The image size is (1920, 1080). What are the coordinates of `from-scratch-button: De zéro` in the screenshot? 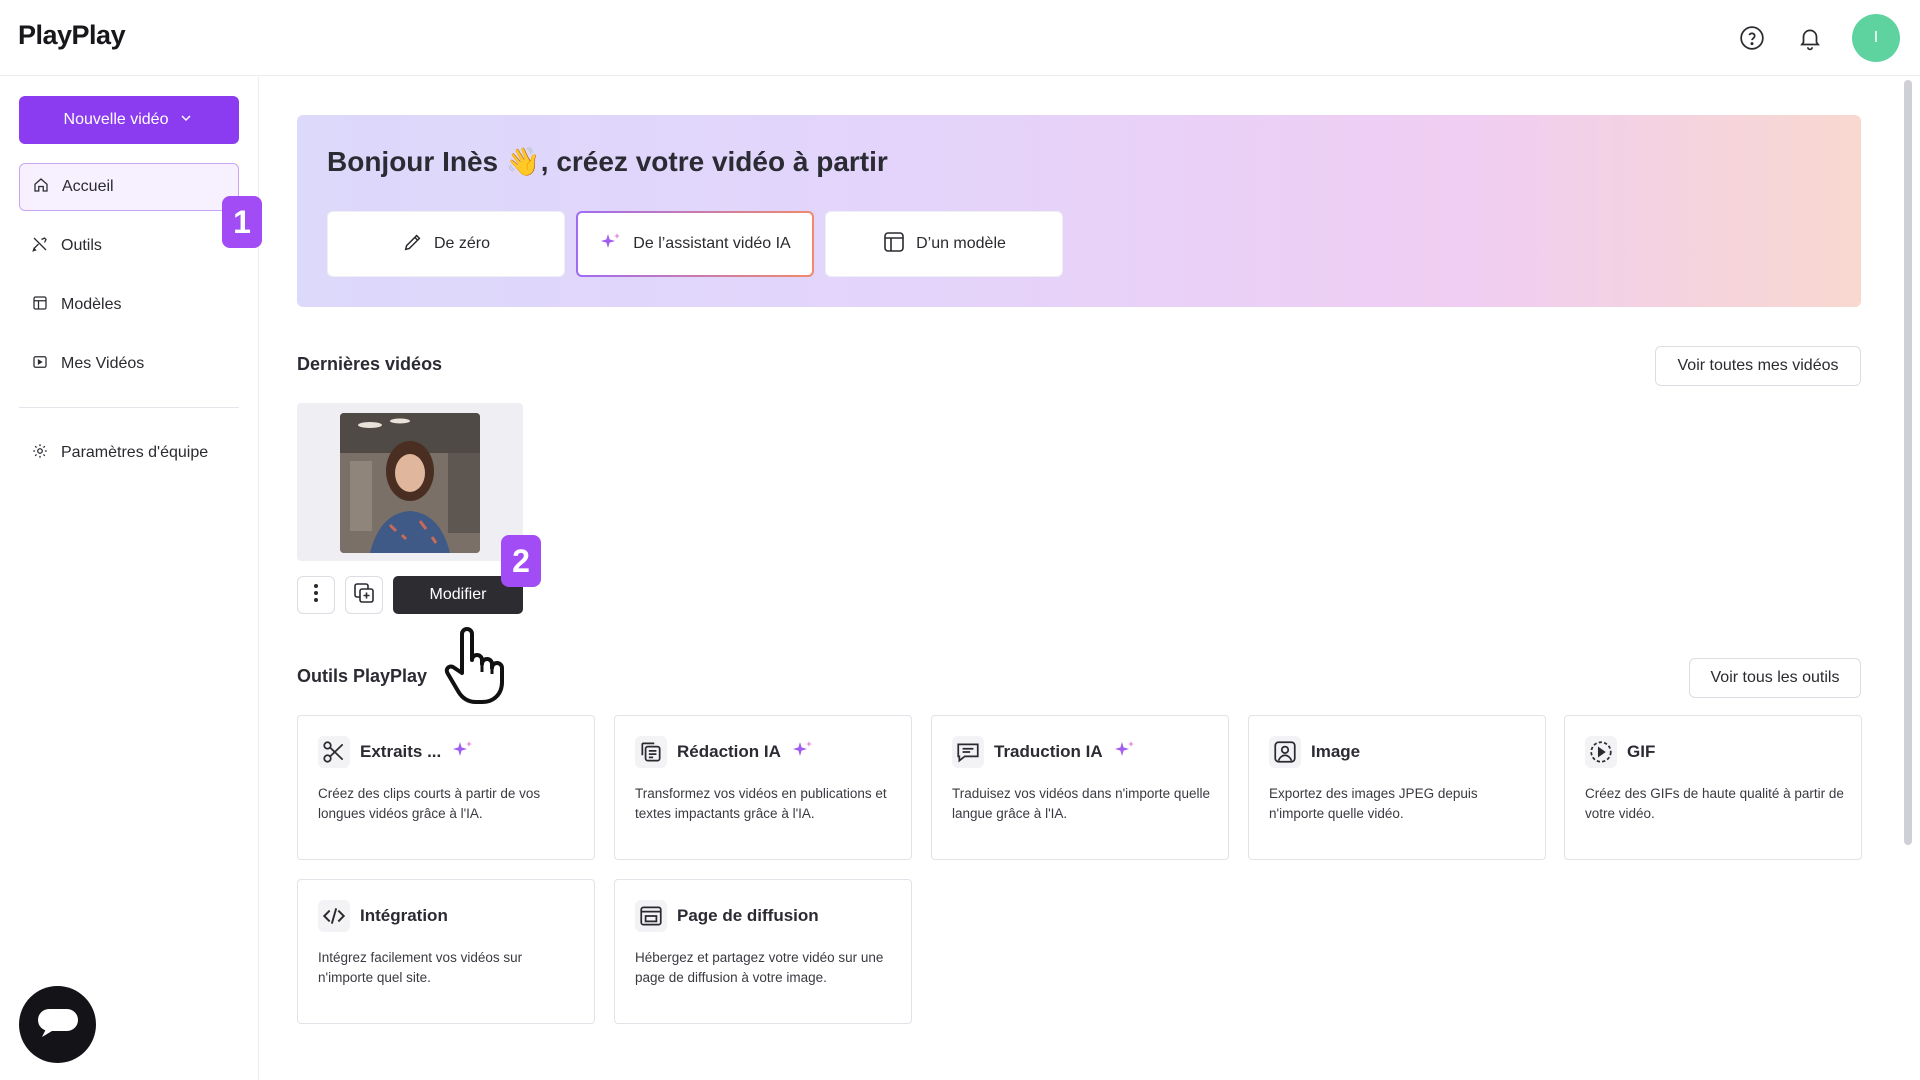 It's located at (446, 244).